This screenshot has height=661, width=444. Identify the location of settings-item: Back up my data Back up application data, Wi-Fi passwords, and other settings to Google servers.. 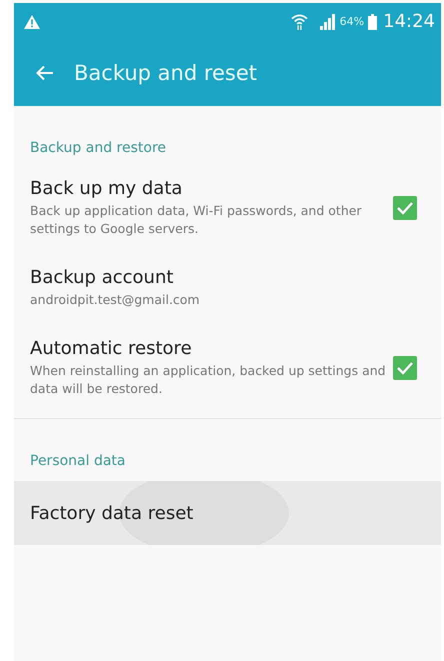
(227, 208).